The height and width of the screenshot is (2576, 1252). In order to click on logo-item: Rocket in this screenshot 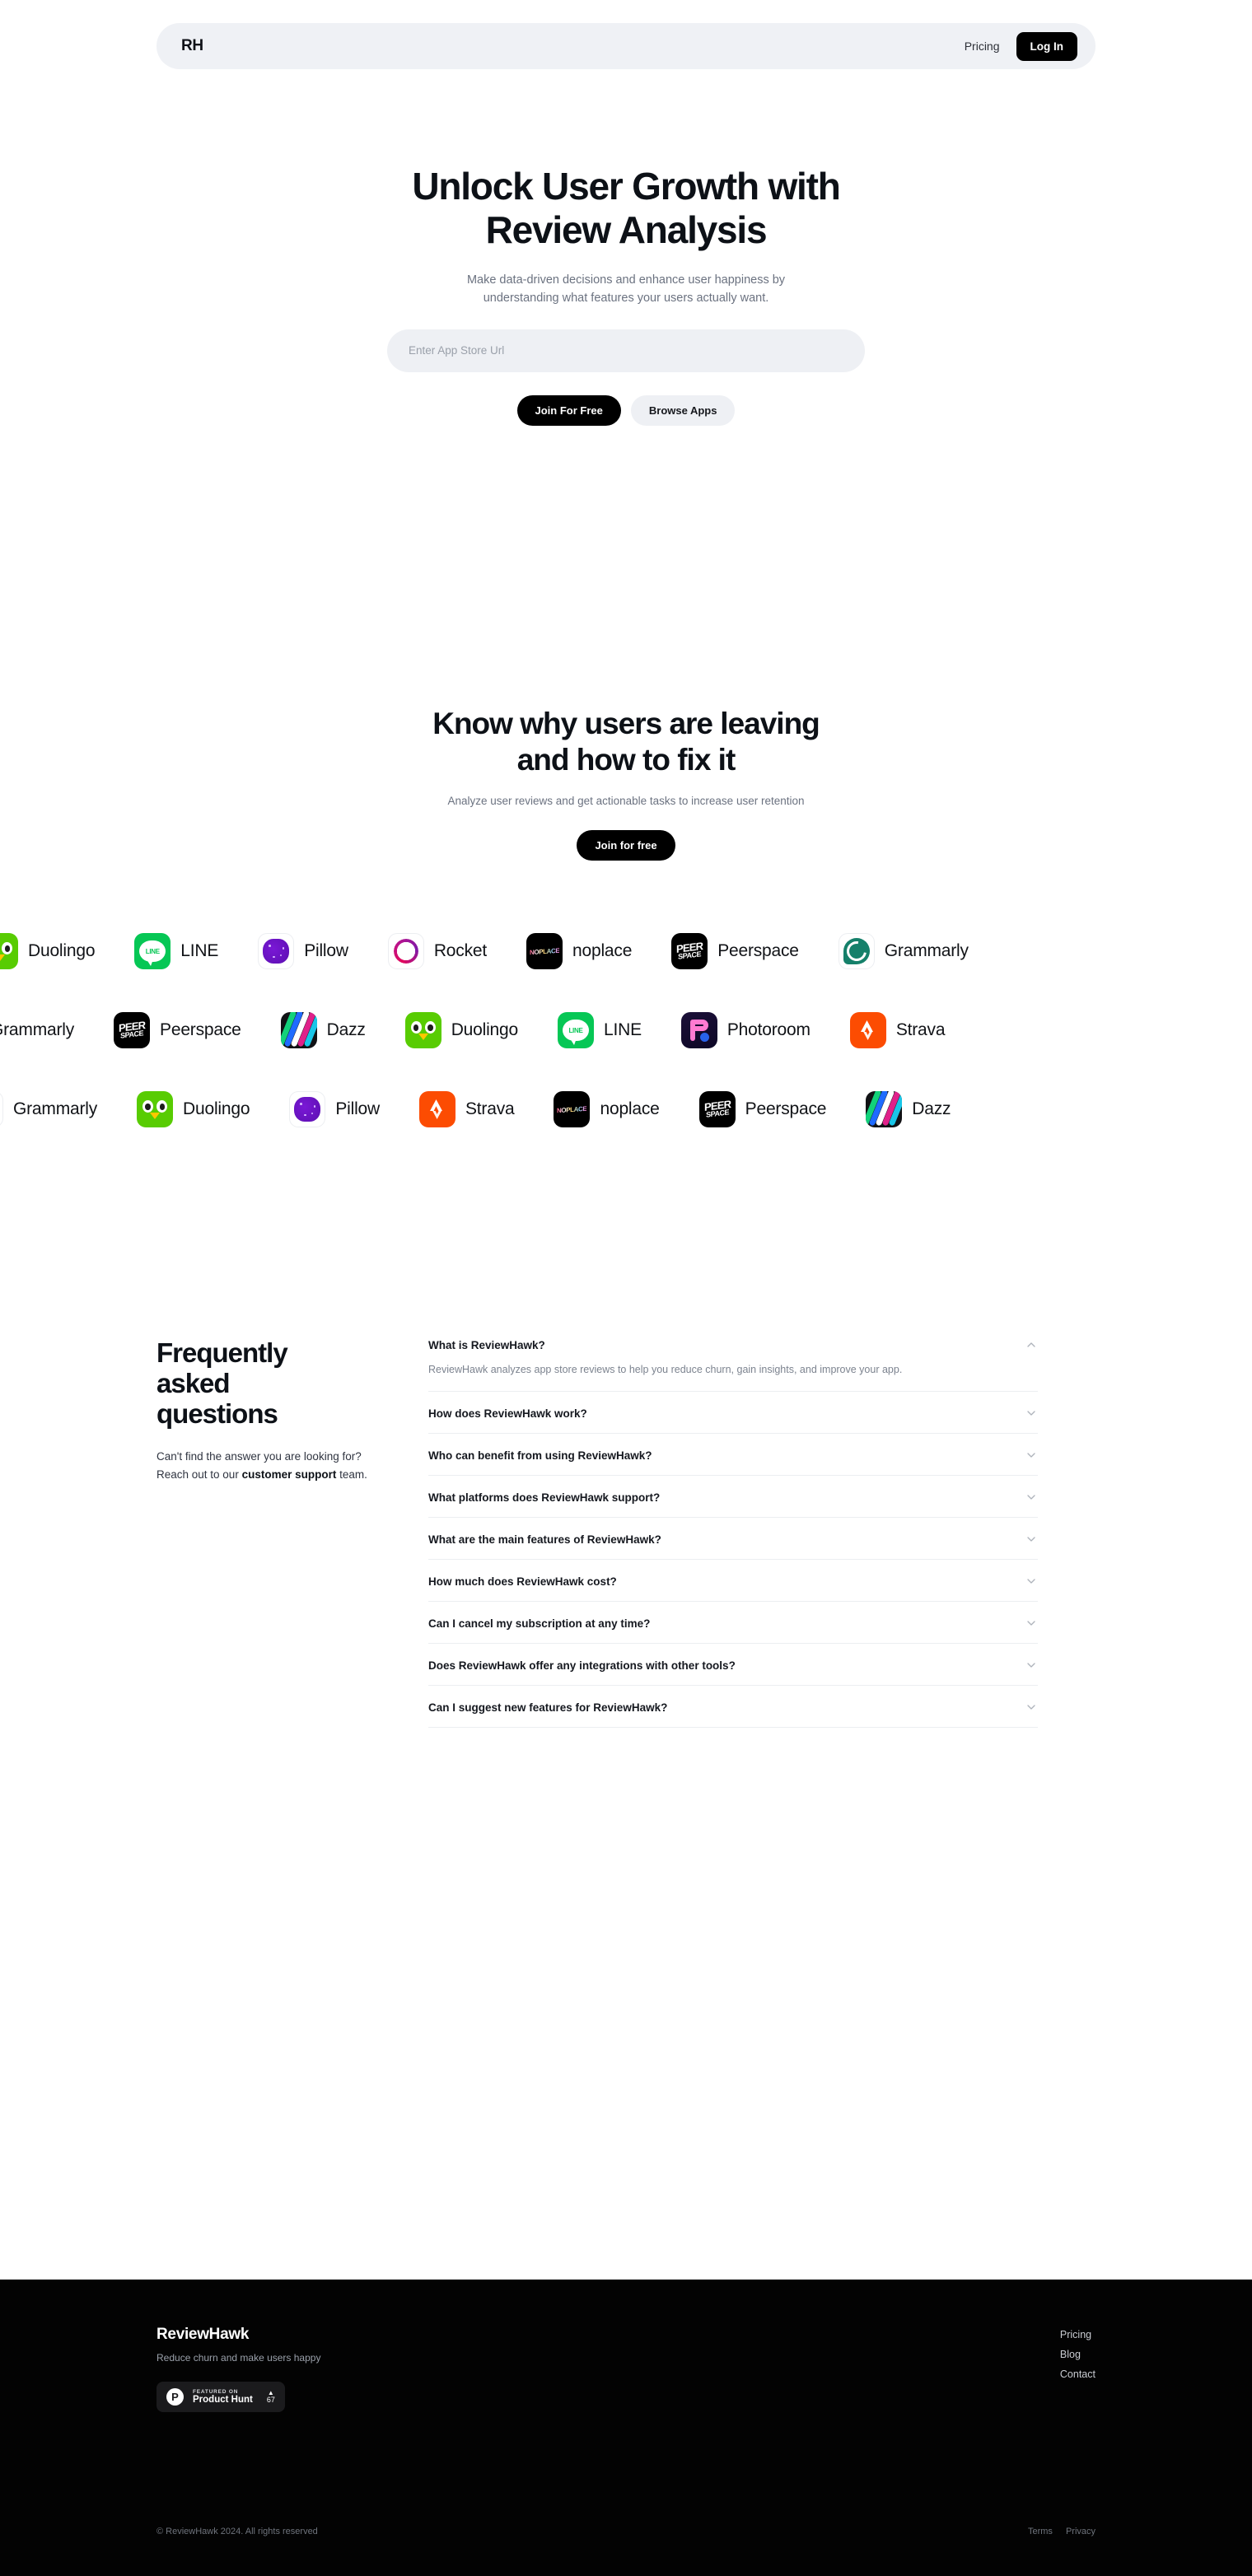, I will do `click(437, 951)`.